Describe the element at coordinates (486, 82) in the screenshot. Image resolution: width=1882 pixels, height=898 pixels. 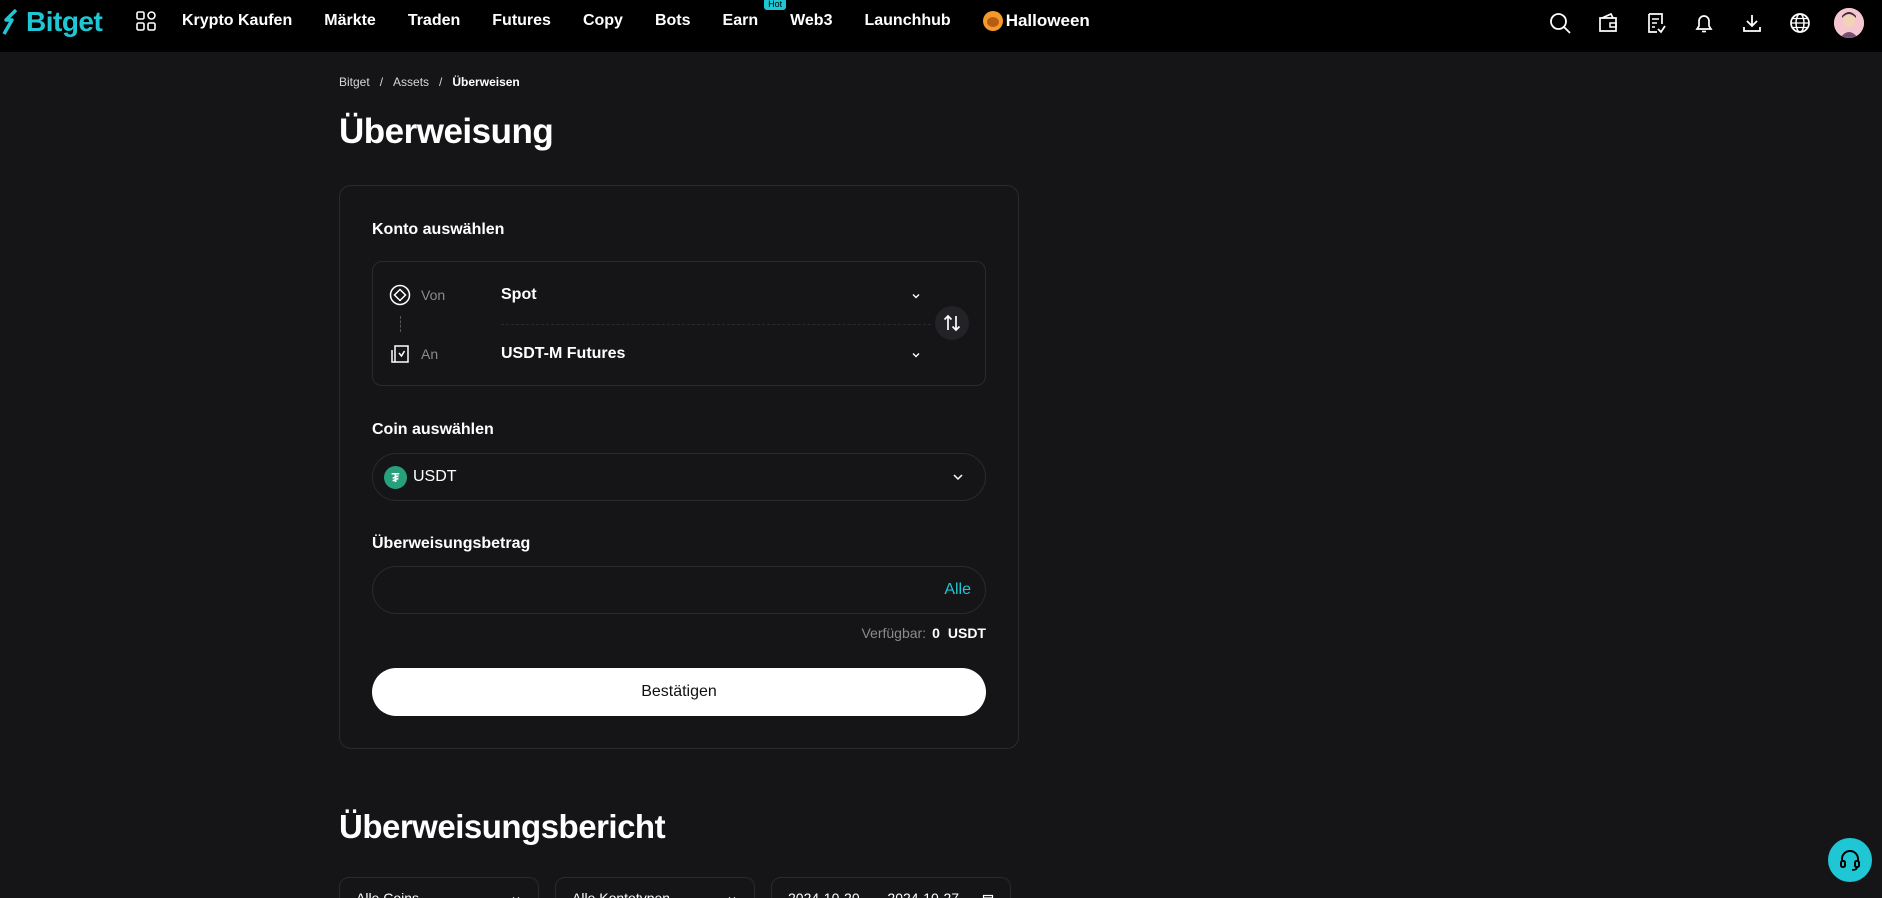
I see `breadcrumb-current: Überweisen` at that location.